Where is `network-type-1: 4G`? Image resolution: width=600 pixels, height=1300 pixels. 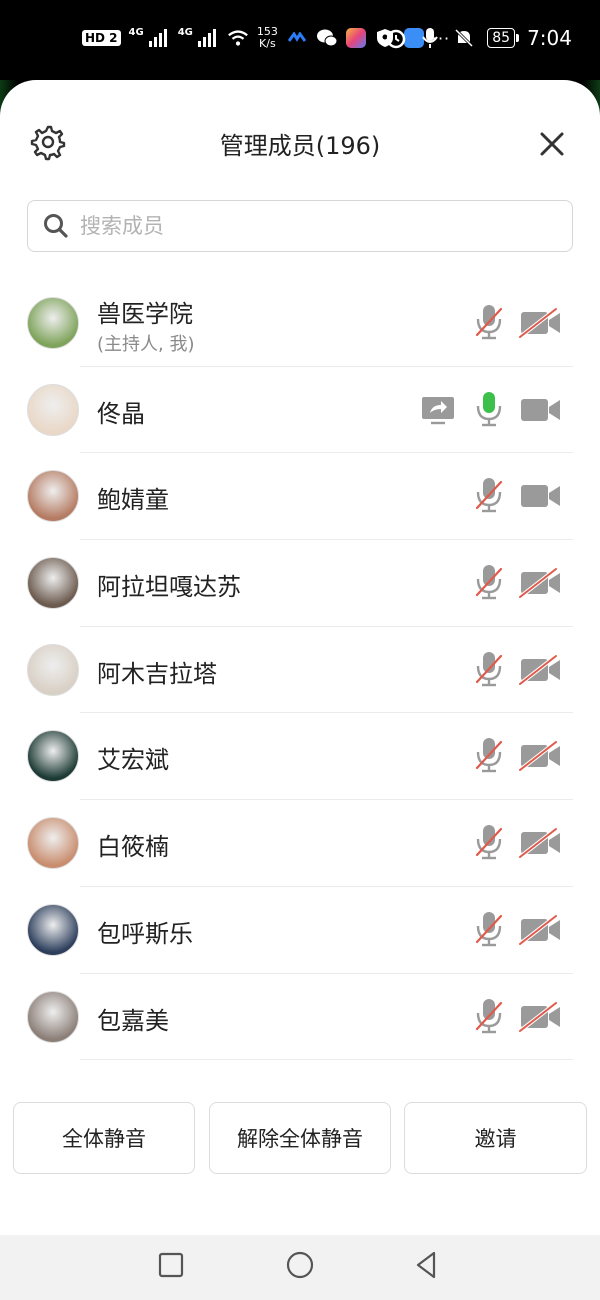 network-type-1: 4G is located at coordinates (136, 32).